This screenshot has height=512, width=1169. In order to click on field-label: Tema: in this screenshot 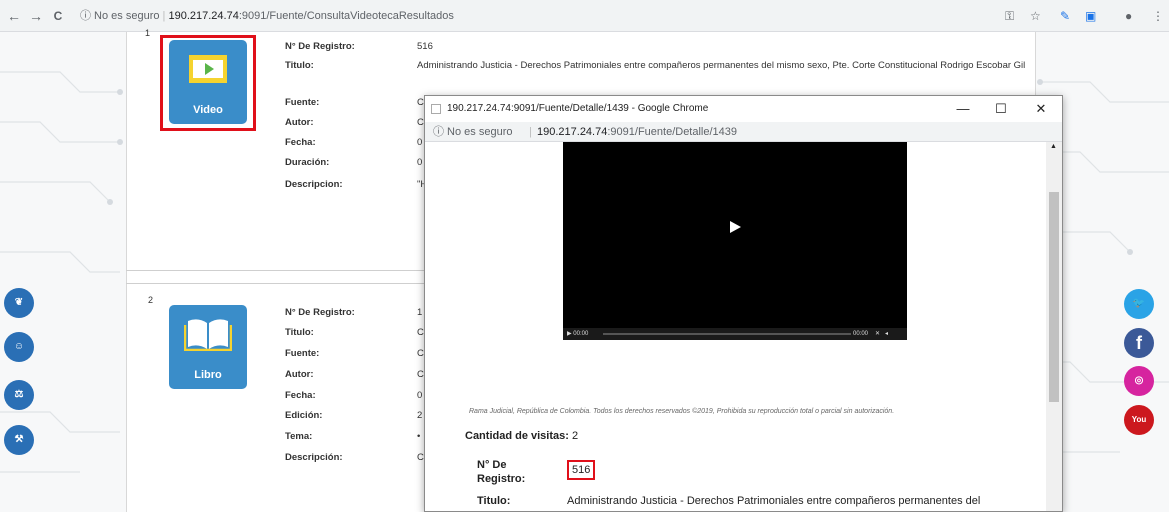, I will do `click(299, 436)`.